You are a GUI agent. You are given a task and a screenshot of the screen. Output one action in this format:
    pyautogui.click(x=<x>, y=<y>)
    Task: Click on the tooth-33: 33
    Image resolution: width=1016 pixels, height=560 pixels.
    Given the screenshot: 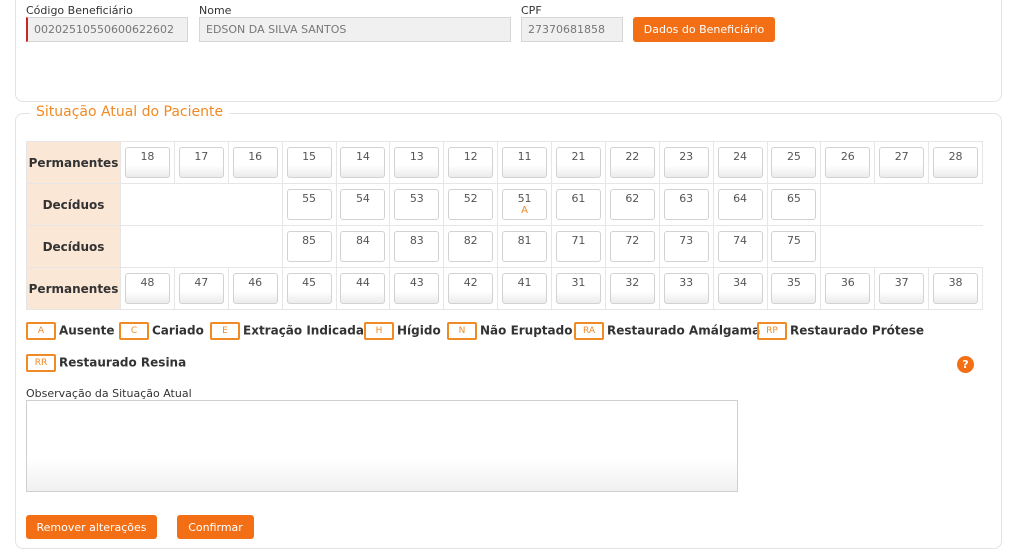 What is the action you would take?
    pyautogui.click(x=686, y=288)
    